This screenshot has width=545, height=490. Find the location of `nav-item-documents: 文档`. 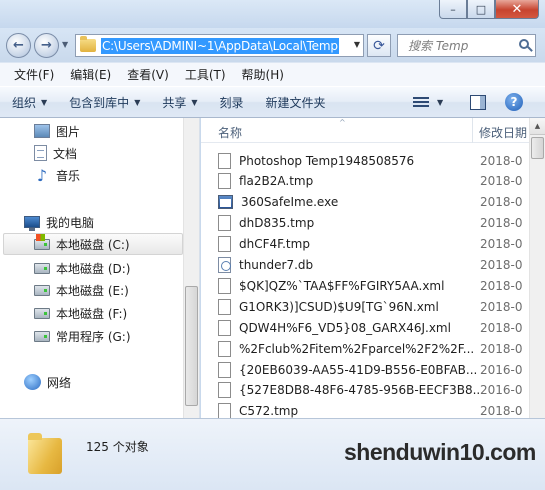

nav-item-documents: 文档 is located at coordinates (55, 153).